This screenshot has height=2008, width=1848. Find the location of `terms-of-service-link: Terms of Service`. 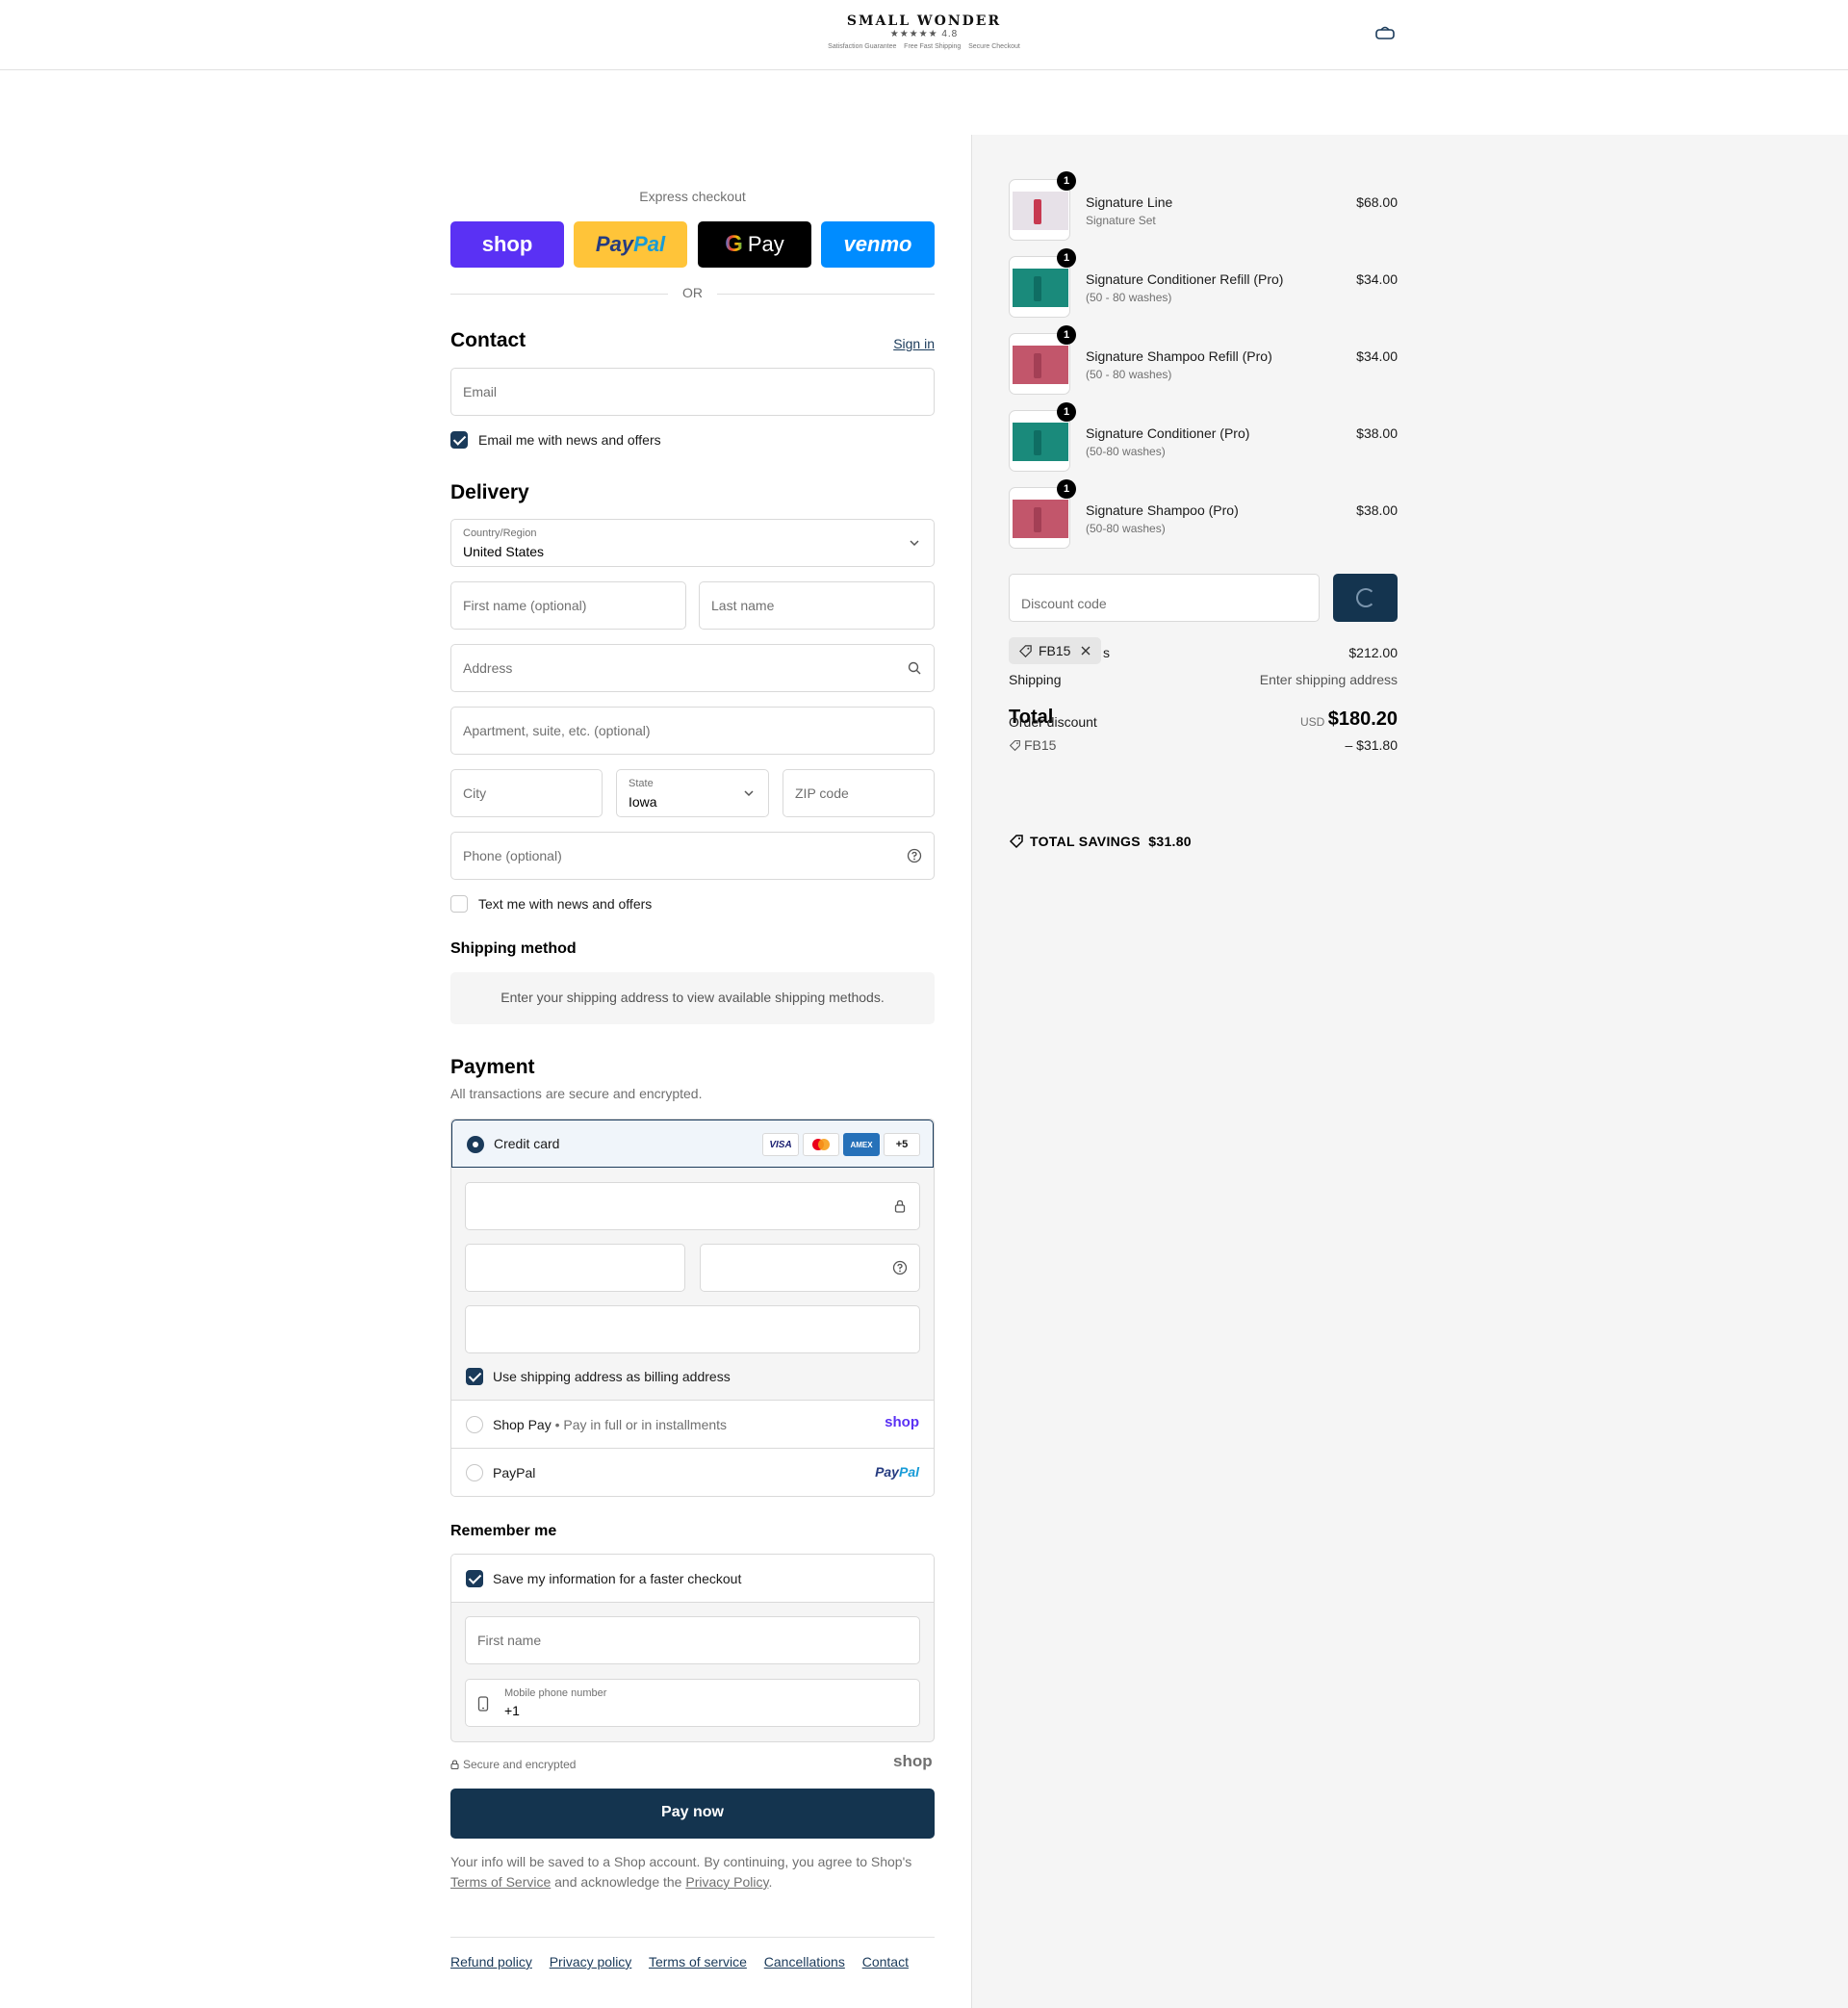

terms-of-service-link: Terms of Service is located at coordinates (500, 1882).